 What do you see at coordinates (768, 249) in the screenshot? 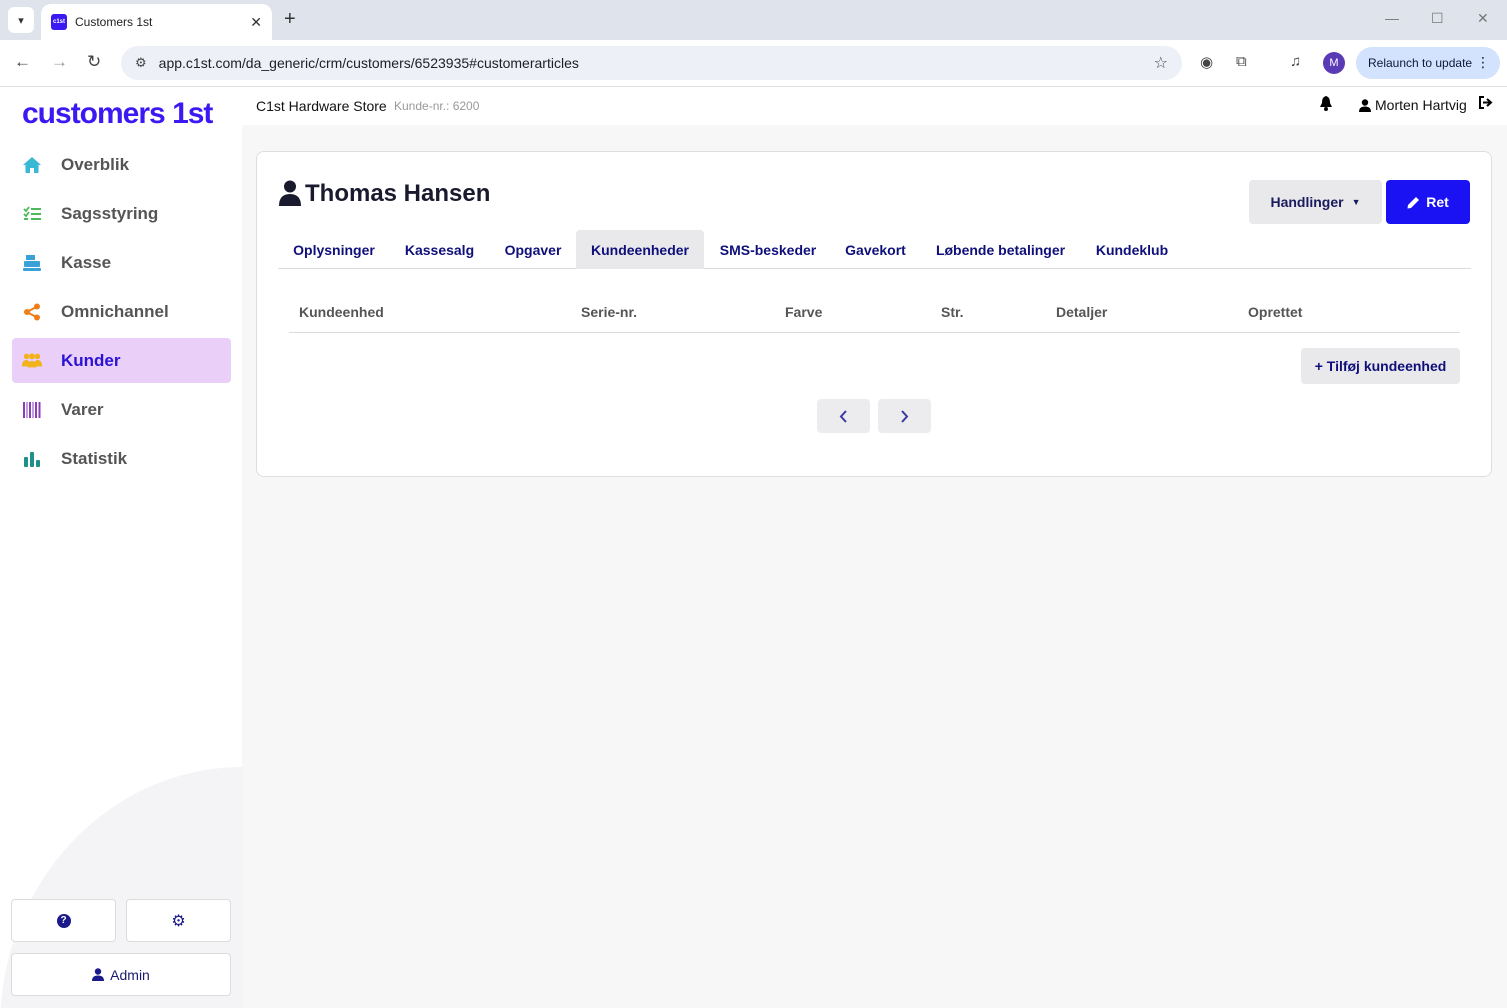
I see `tab-sms-beskeder: SMS-beskeder` at bounding box center [768, 249].